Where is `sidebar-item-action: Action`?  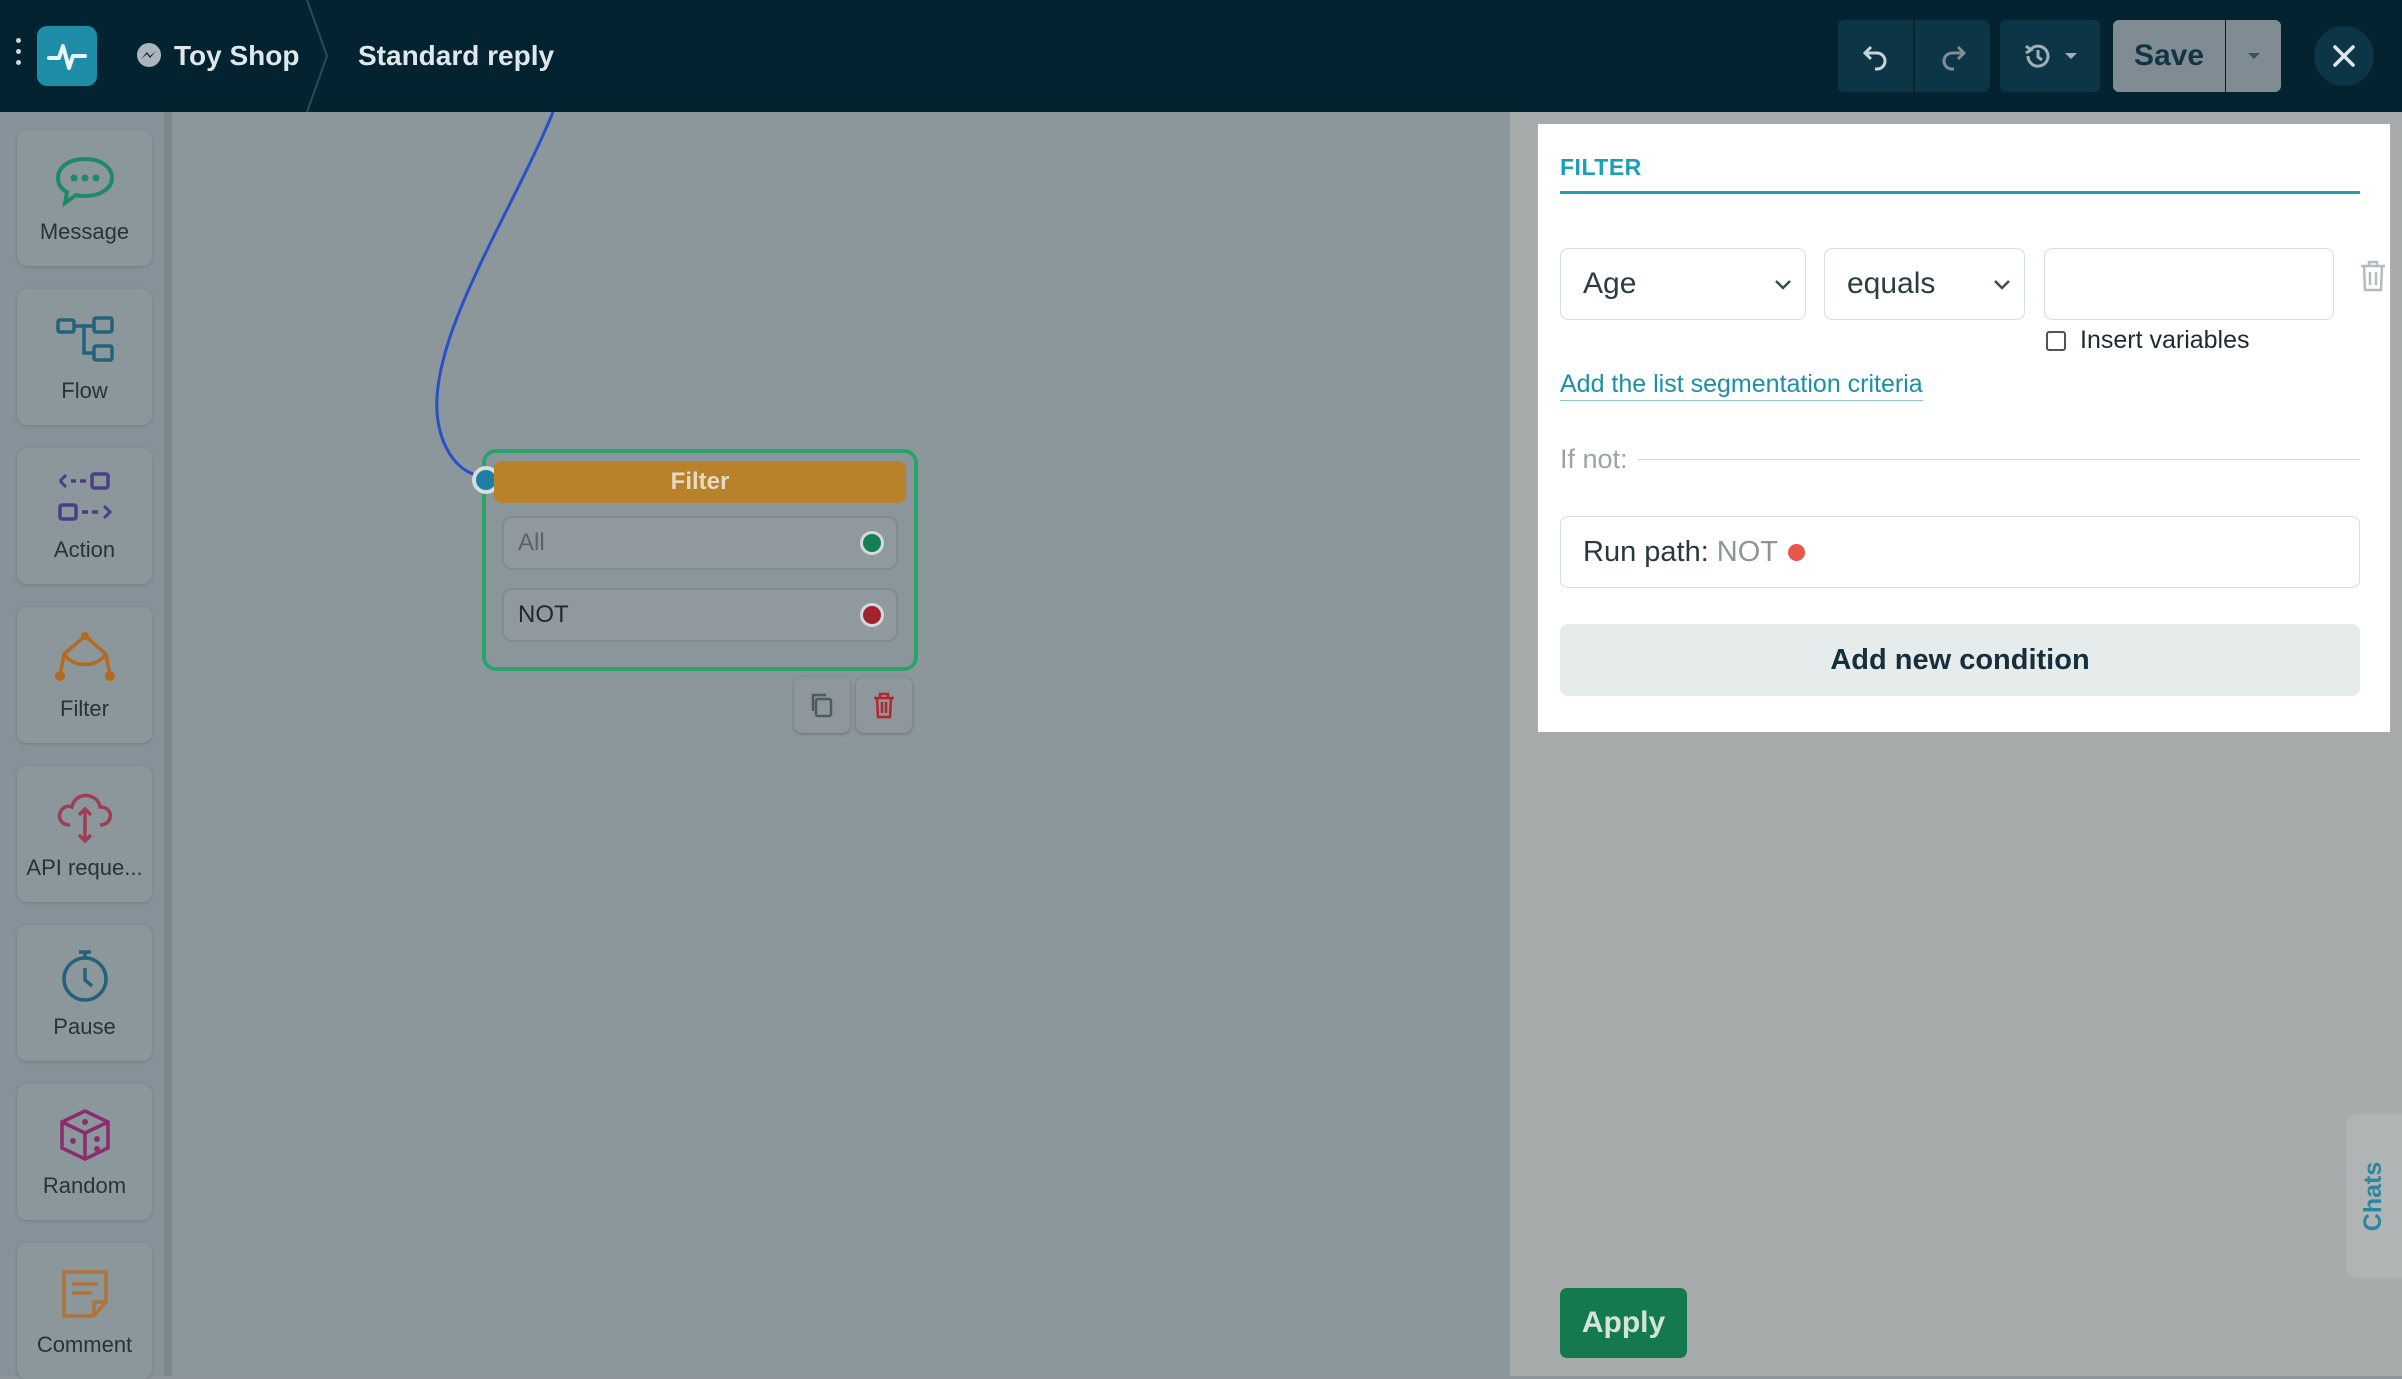
sidebar-item-action: Action is located at coordinates (84, 516).